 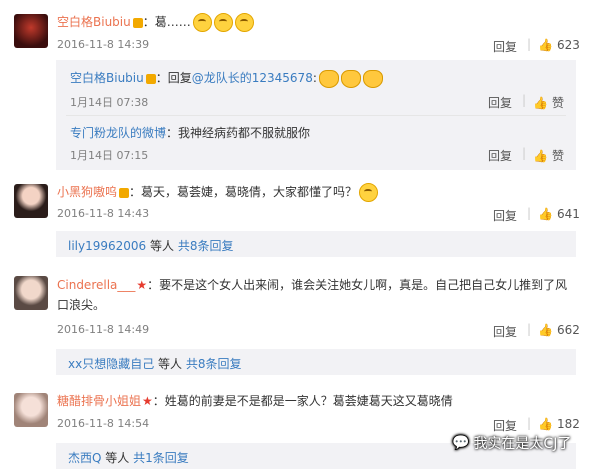 What do you see at coordinates (87, 192) in the screenshot?
I see `username: 小黑狗嗷呜` at bounding box center [87, 192].